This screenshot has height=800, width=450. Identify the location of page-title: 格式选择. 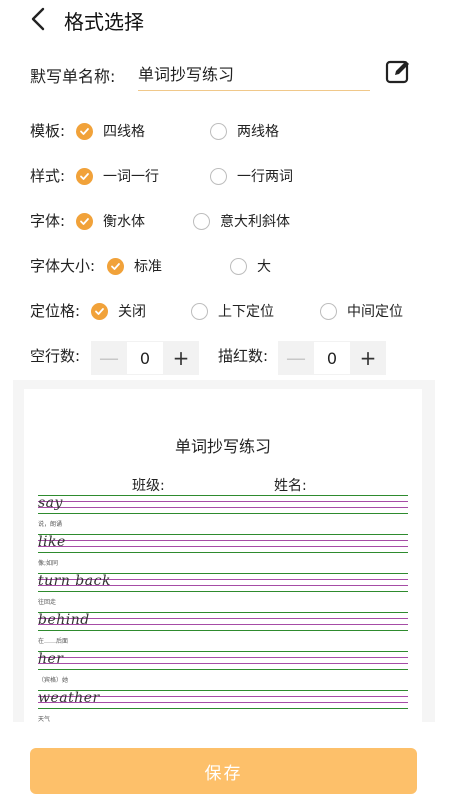
(104, 22).